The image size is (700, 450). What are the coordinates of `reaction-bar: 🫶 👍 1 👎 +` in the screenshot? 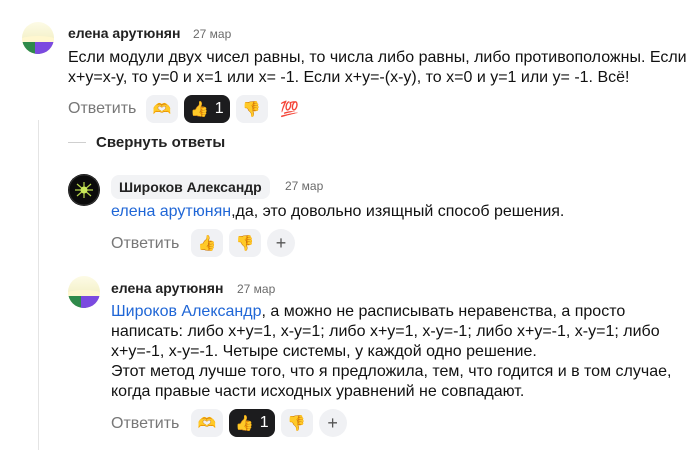 It's located at (269, 423).